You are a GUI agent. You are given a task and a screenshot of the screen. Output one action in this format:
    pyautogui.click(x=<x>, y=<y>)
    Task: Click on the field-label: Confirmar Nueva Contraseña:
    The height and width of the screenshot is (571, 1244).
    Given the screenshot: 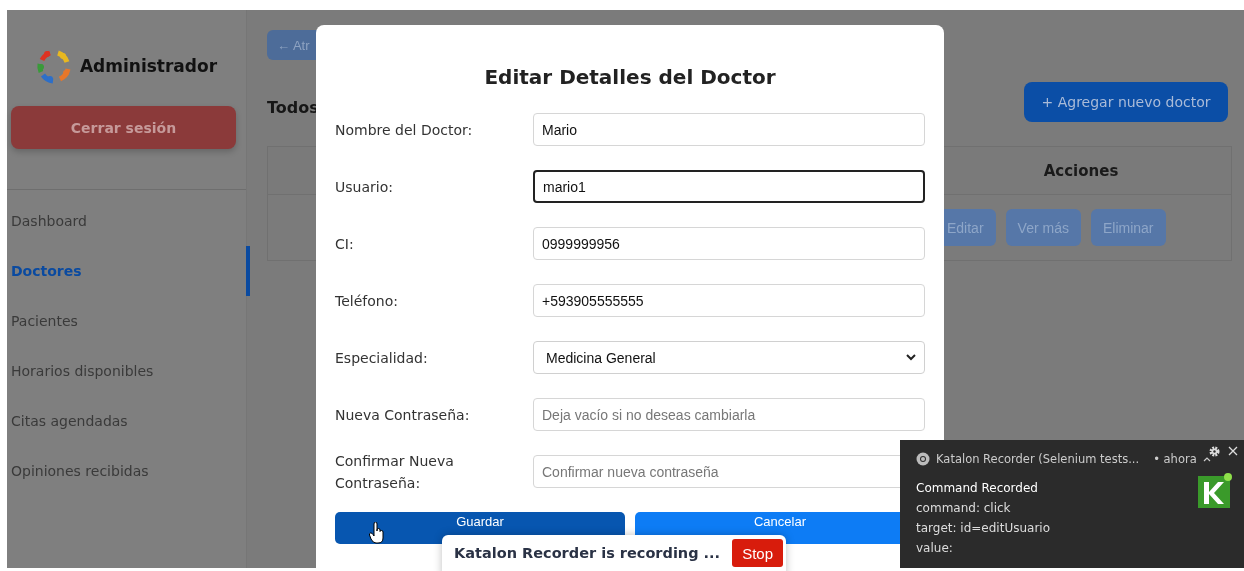 What is the action you would take?
    pyautogui.click(x=395, y=472)
    